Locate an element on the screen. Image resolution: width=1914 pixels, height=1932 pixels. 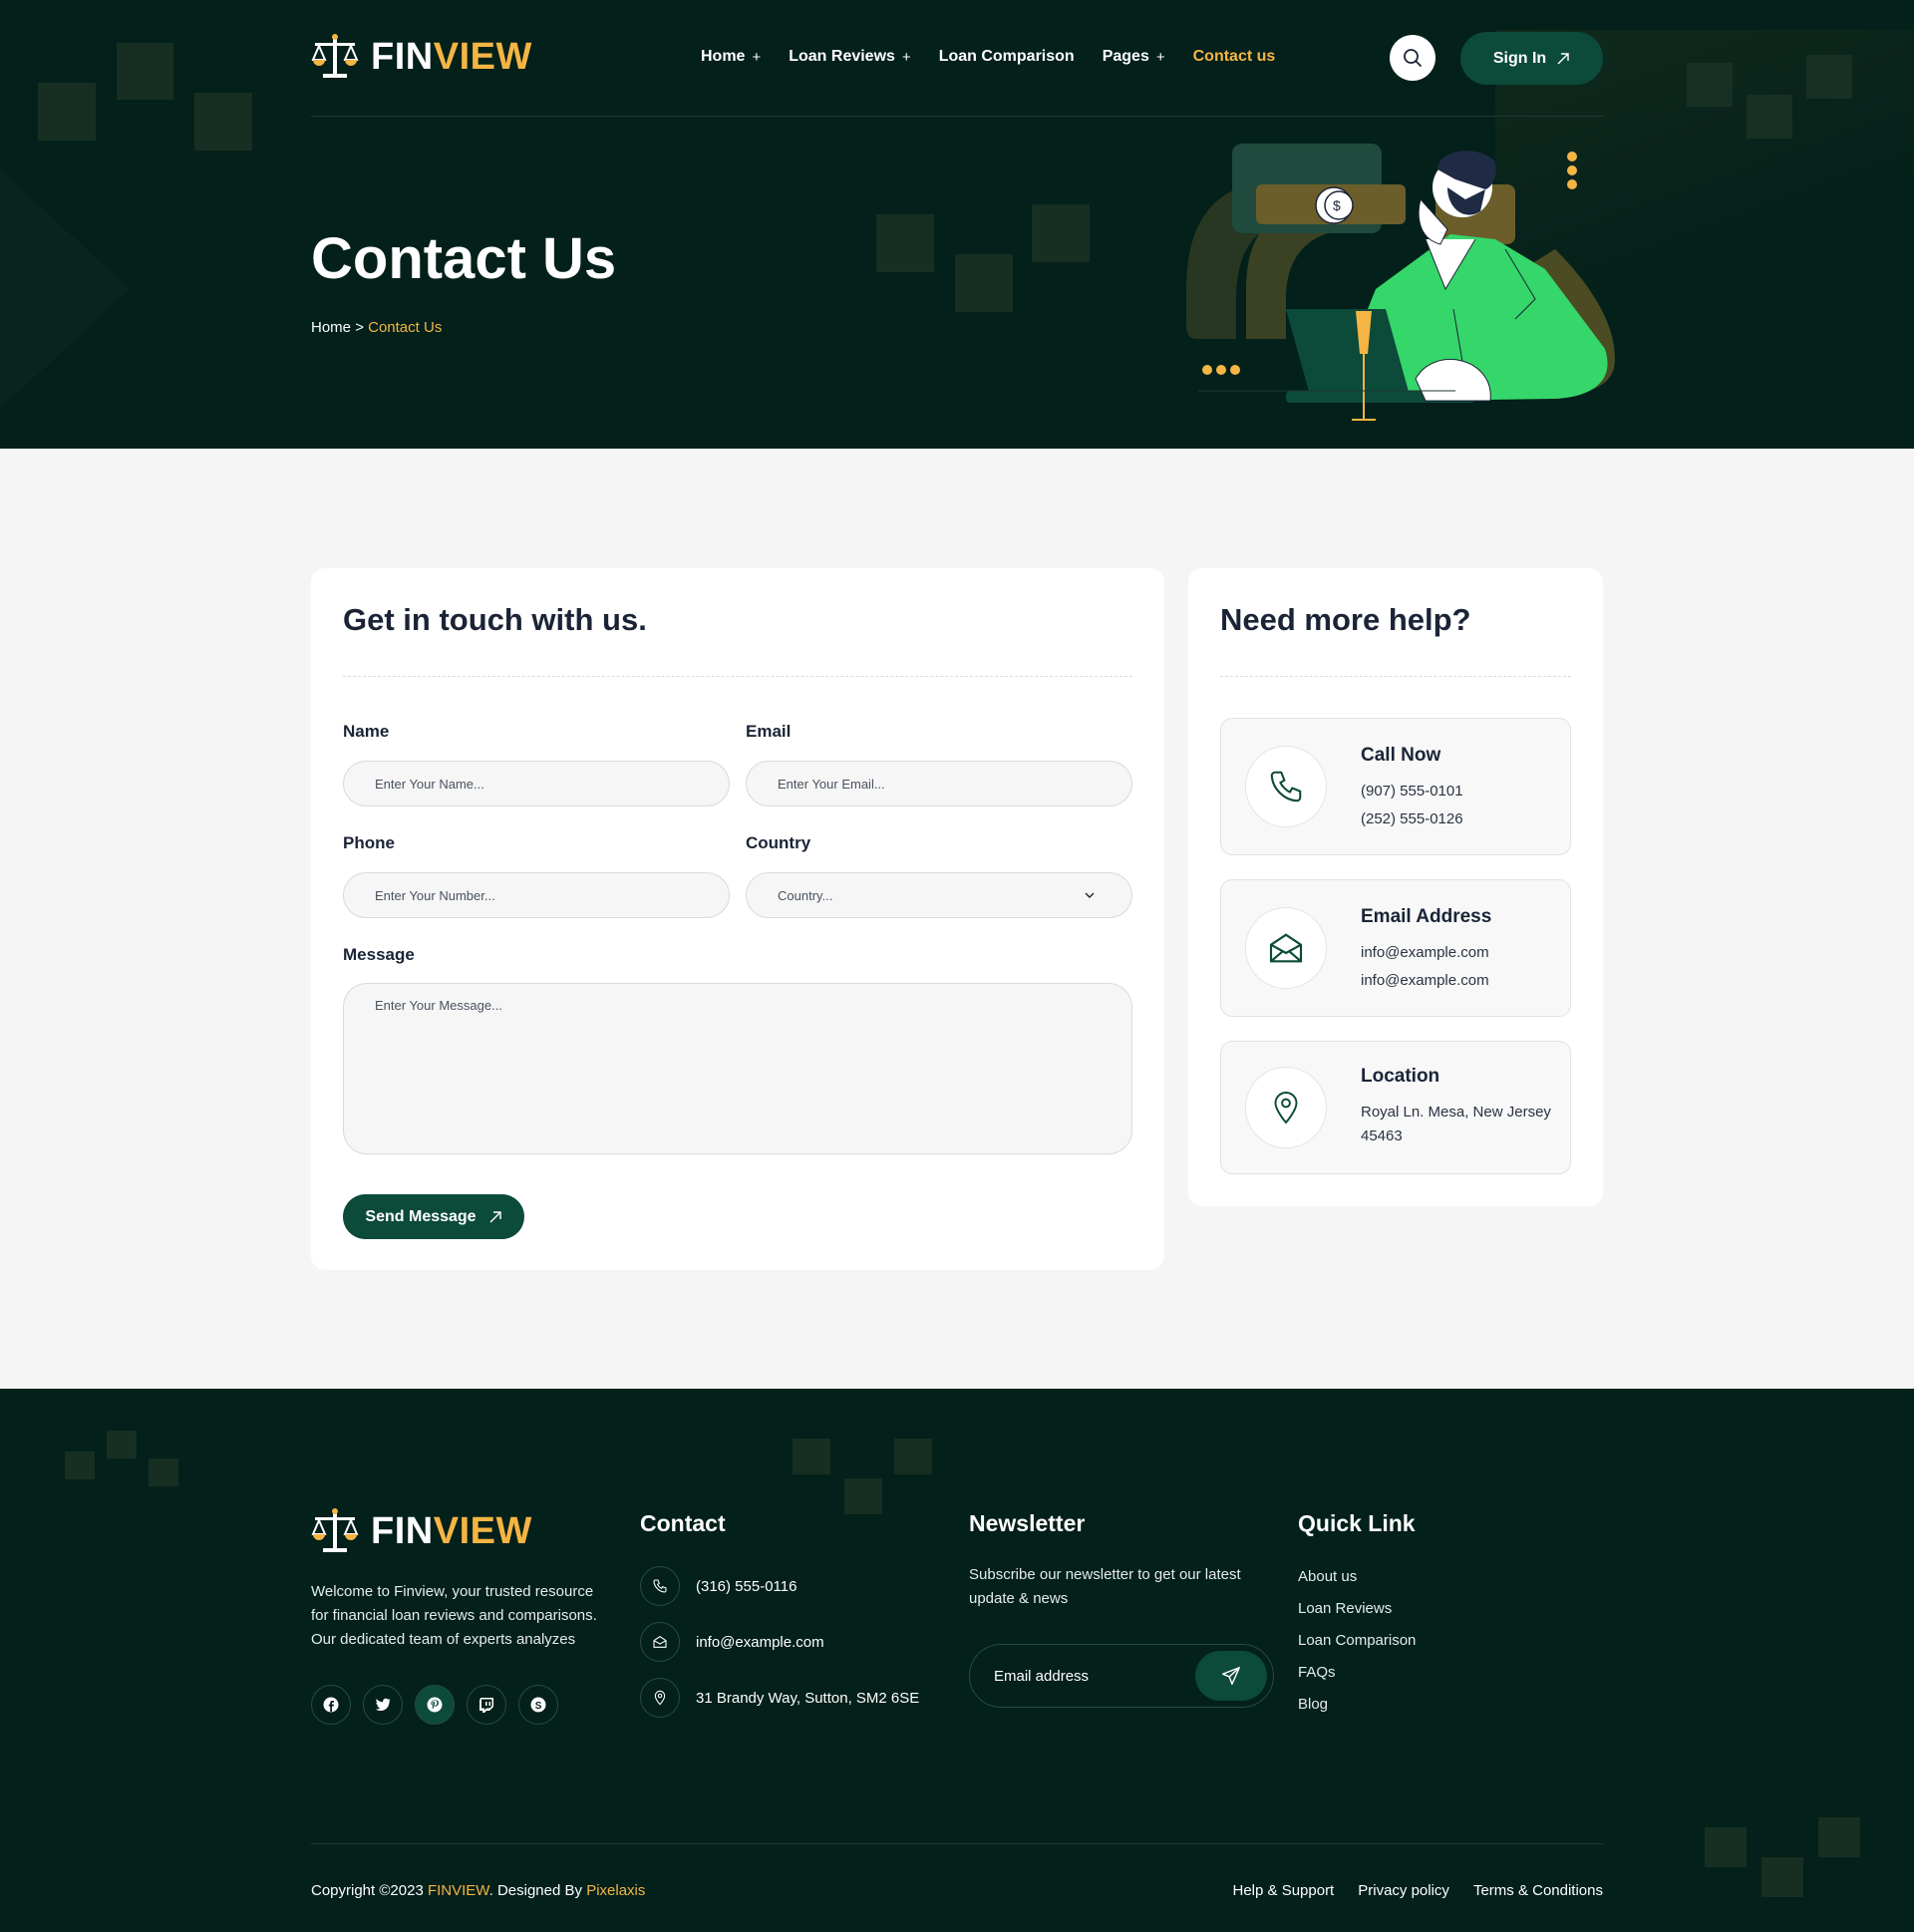
skype-button: S is located at coordinates (538, 1705).